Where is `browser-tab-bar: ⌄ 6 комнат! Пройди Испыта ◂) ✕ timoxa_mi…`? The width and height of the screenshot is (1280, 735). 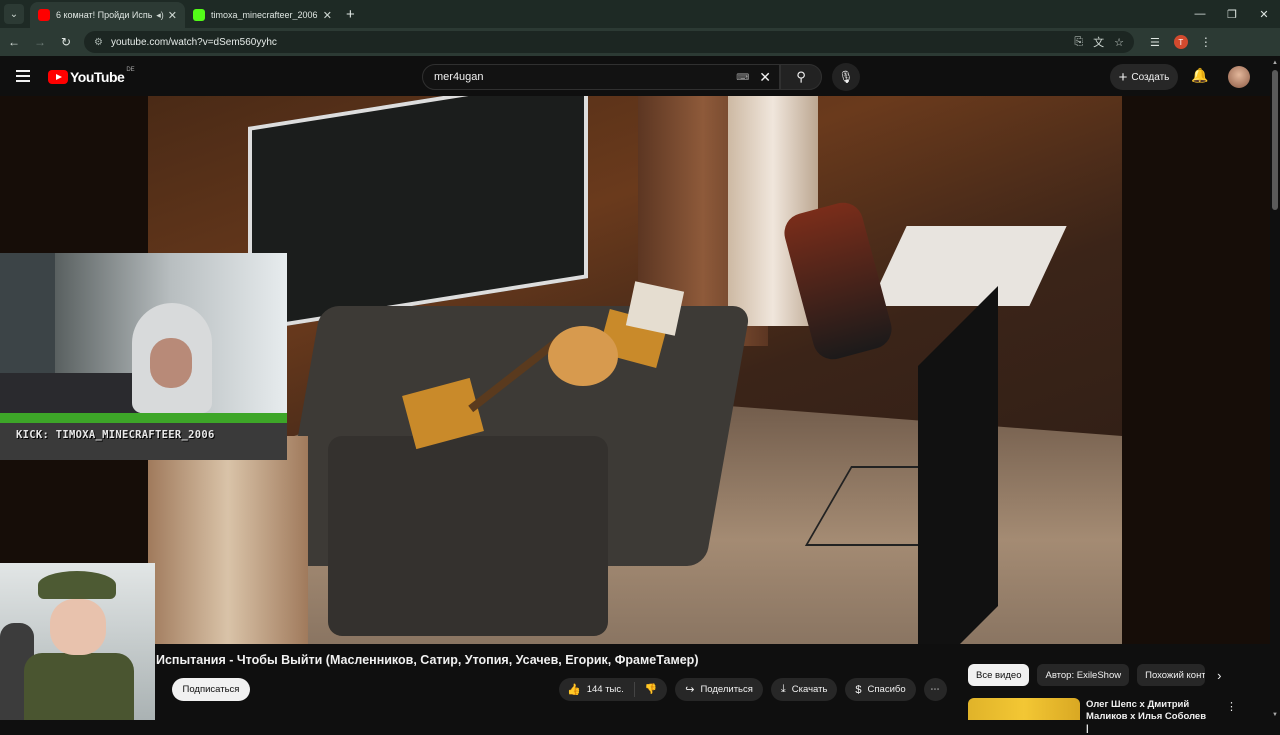 browser-tab-bar: ⌄ 6 комнат! Пройди Испыта ◂) ✕ timoxa_mi… is located at coordinates (640, 14).